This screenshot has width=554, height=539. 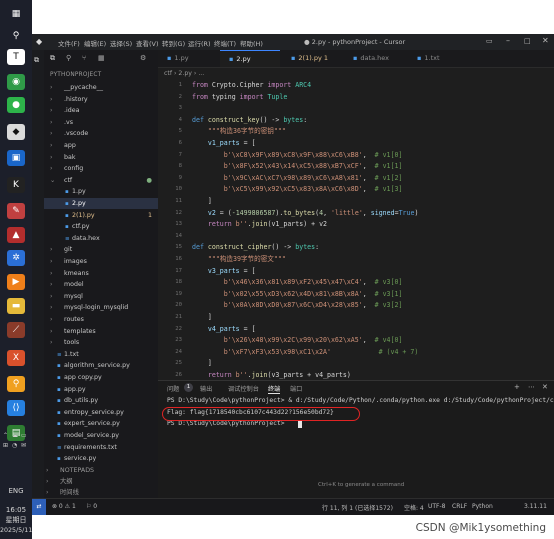 I want to click on status-indent: 空格: 4, so click(x=414, y=507).